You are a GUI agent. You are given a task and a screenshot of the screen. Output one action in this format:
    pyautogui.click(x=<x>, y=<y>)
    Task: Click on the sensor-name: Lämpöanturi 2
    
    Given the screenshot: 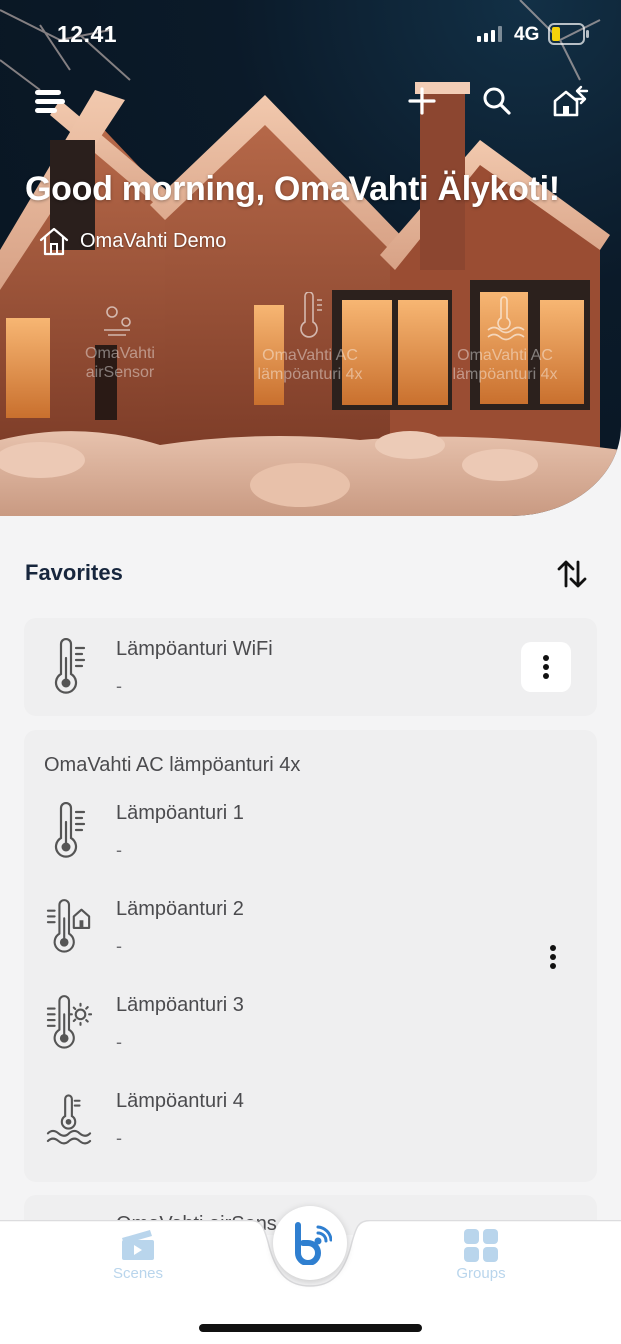 What is the action you would take?
    pyautogui.click(x=180, y=909)
    